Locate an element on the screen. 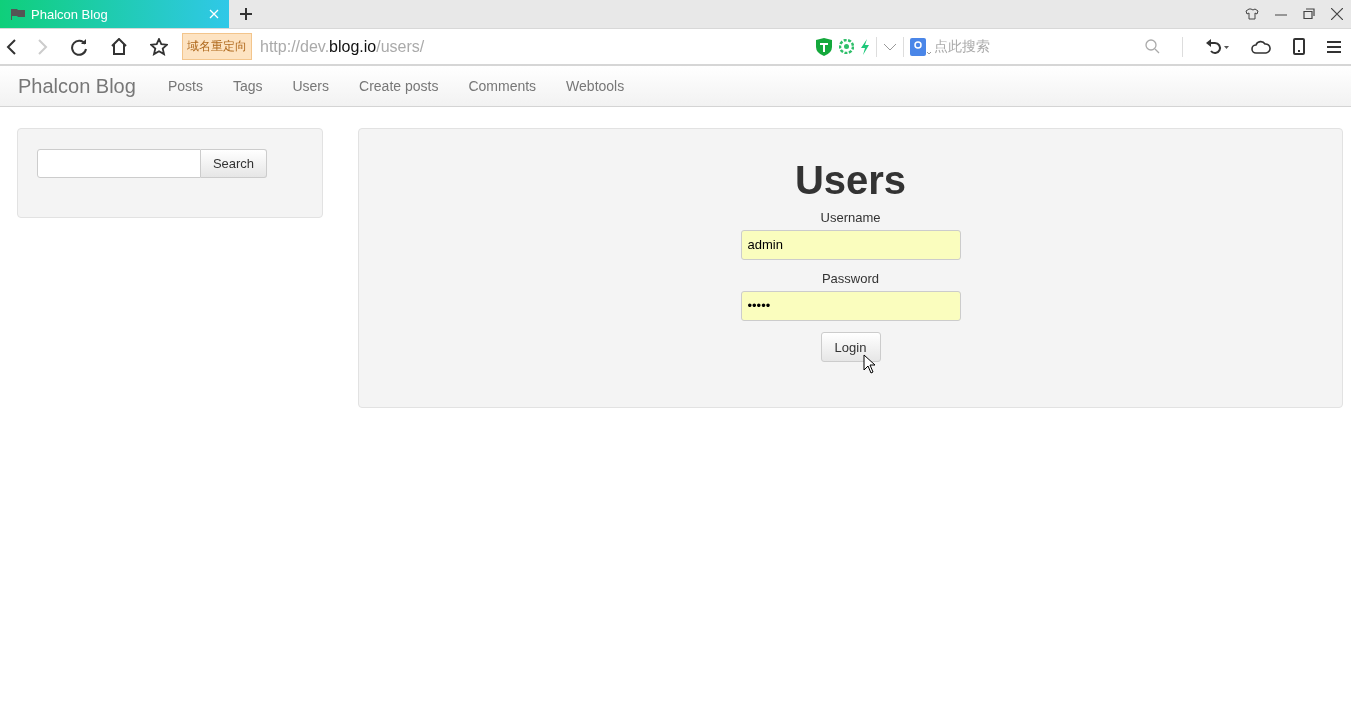 The width and height of the screenshot is (1351, 703). search-button: Search is located at coordinates (234, 163).